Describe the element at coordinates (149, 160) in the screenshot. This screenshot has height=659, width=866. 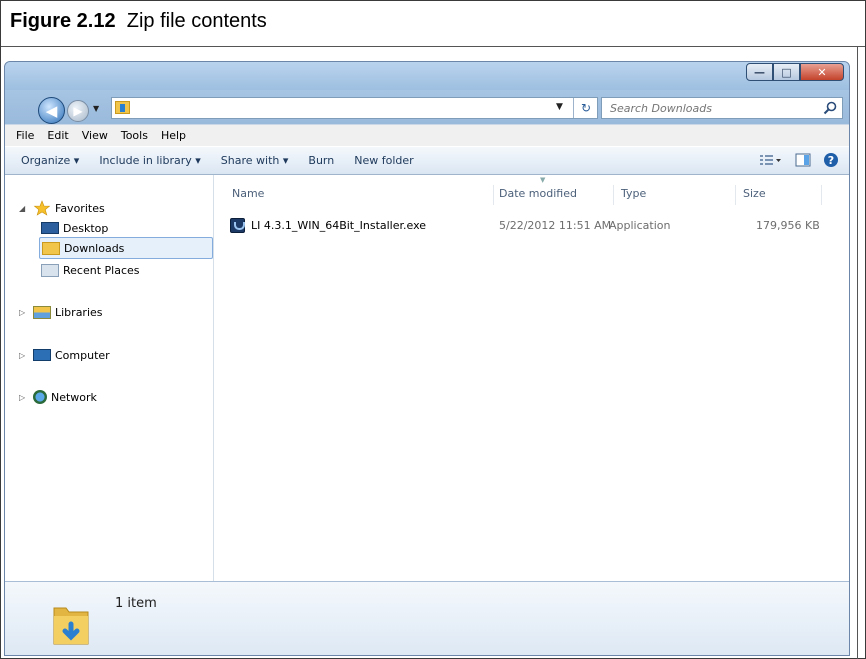
I see `include-in-library-button: Include in library ▾` at that location.